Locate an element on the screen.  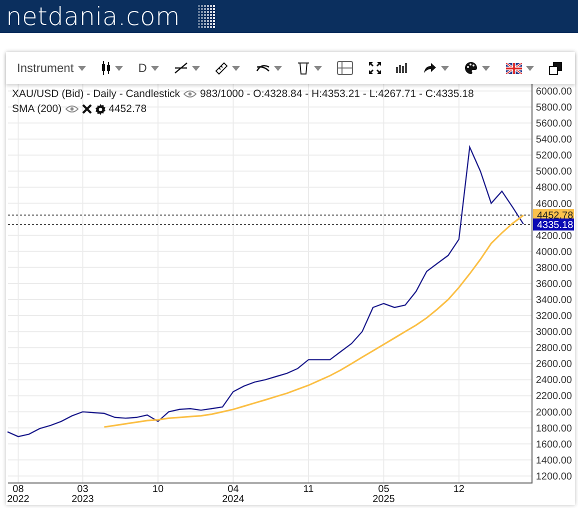
ref-line-label: 4335.18 is located at coordinates (555, 225).